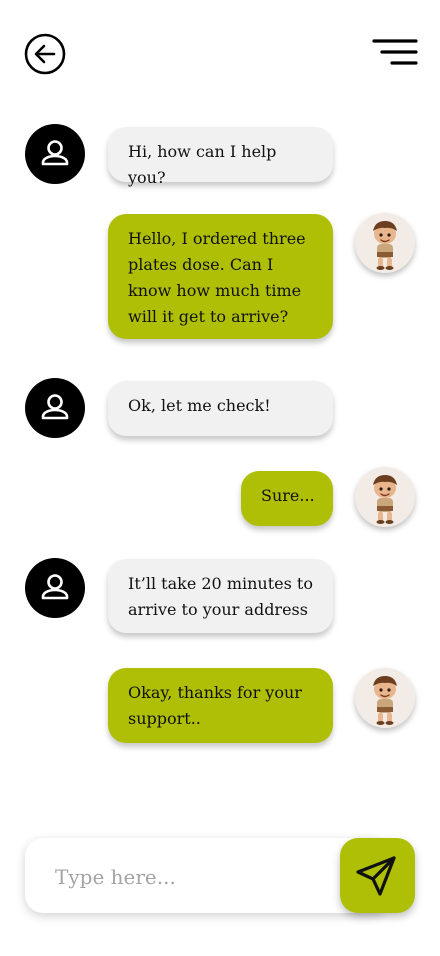  Describe the element at coordinates (220, 705) in the screenshot. I see `message-bubble-user: Okay, thanks for your support..` at that location.